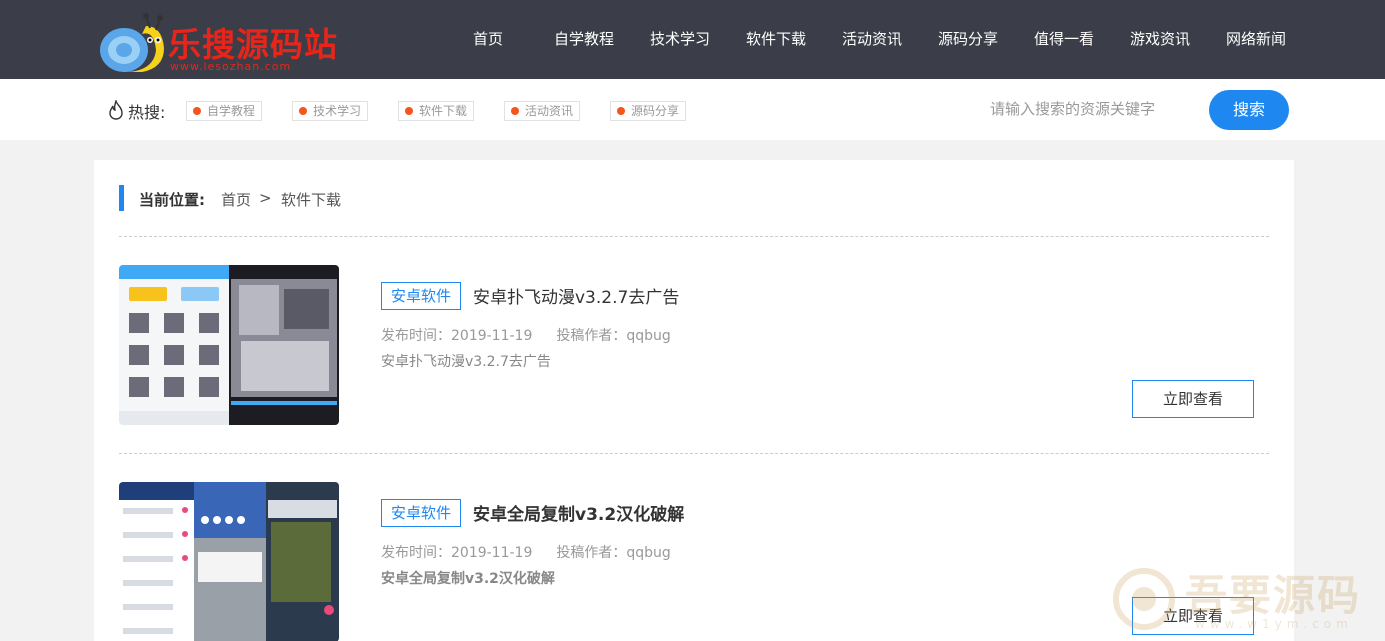  I want to click on hot-tag-label: 自学教程, so click(231, 111).